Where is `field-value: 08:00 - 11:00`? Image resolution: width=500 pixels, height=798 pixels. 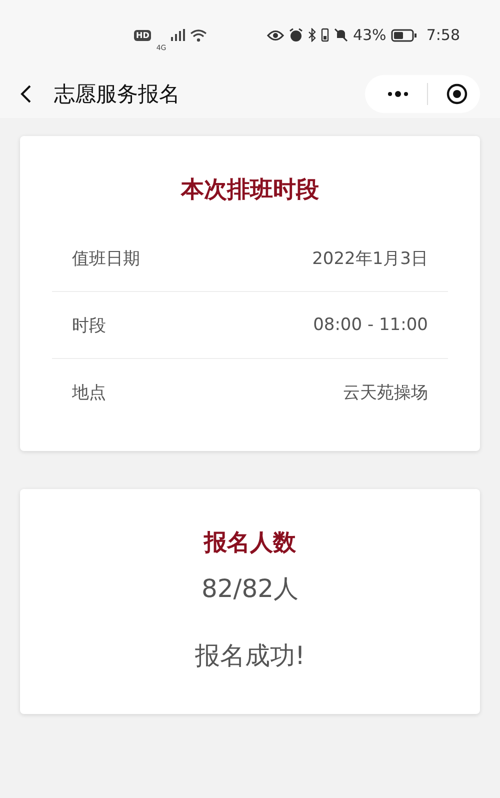
field-value: 08:00 - 11:00 is located at coordinates (370, 325).